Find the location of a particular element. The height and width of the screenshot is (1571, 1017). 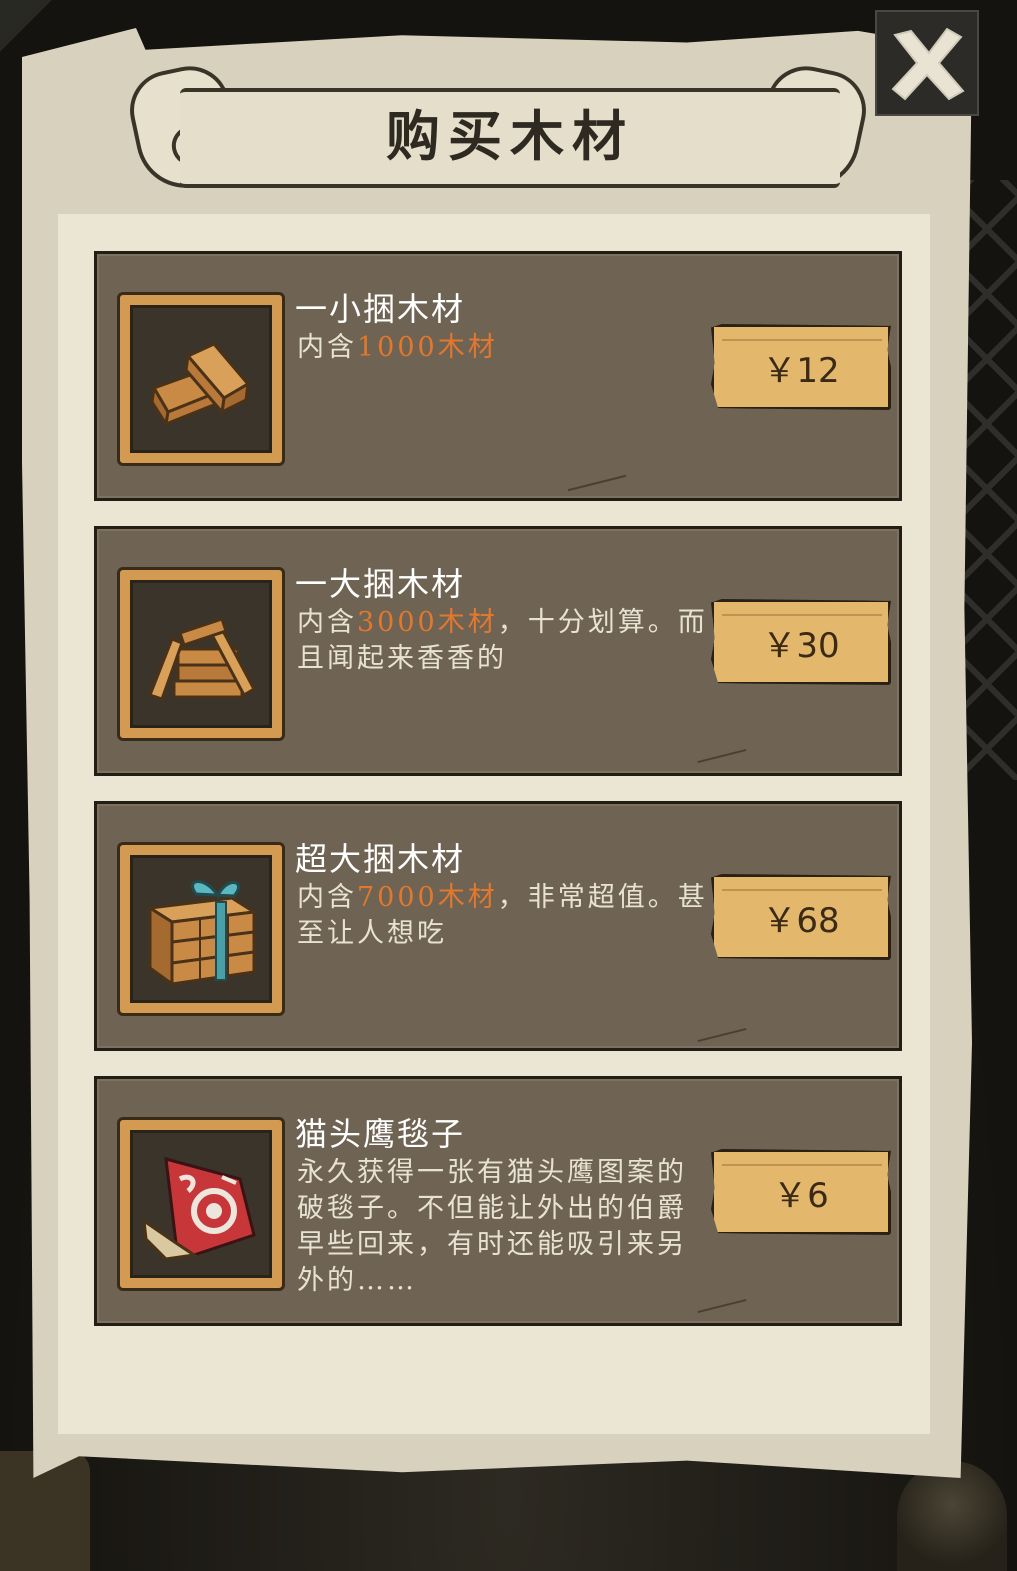

price-label: ￥12 is located at coordinates (801, 370).